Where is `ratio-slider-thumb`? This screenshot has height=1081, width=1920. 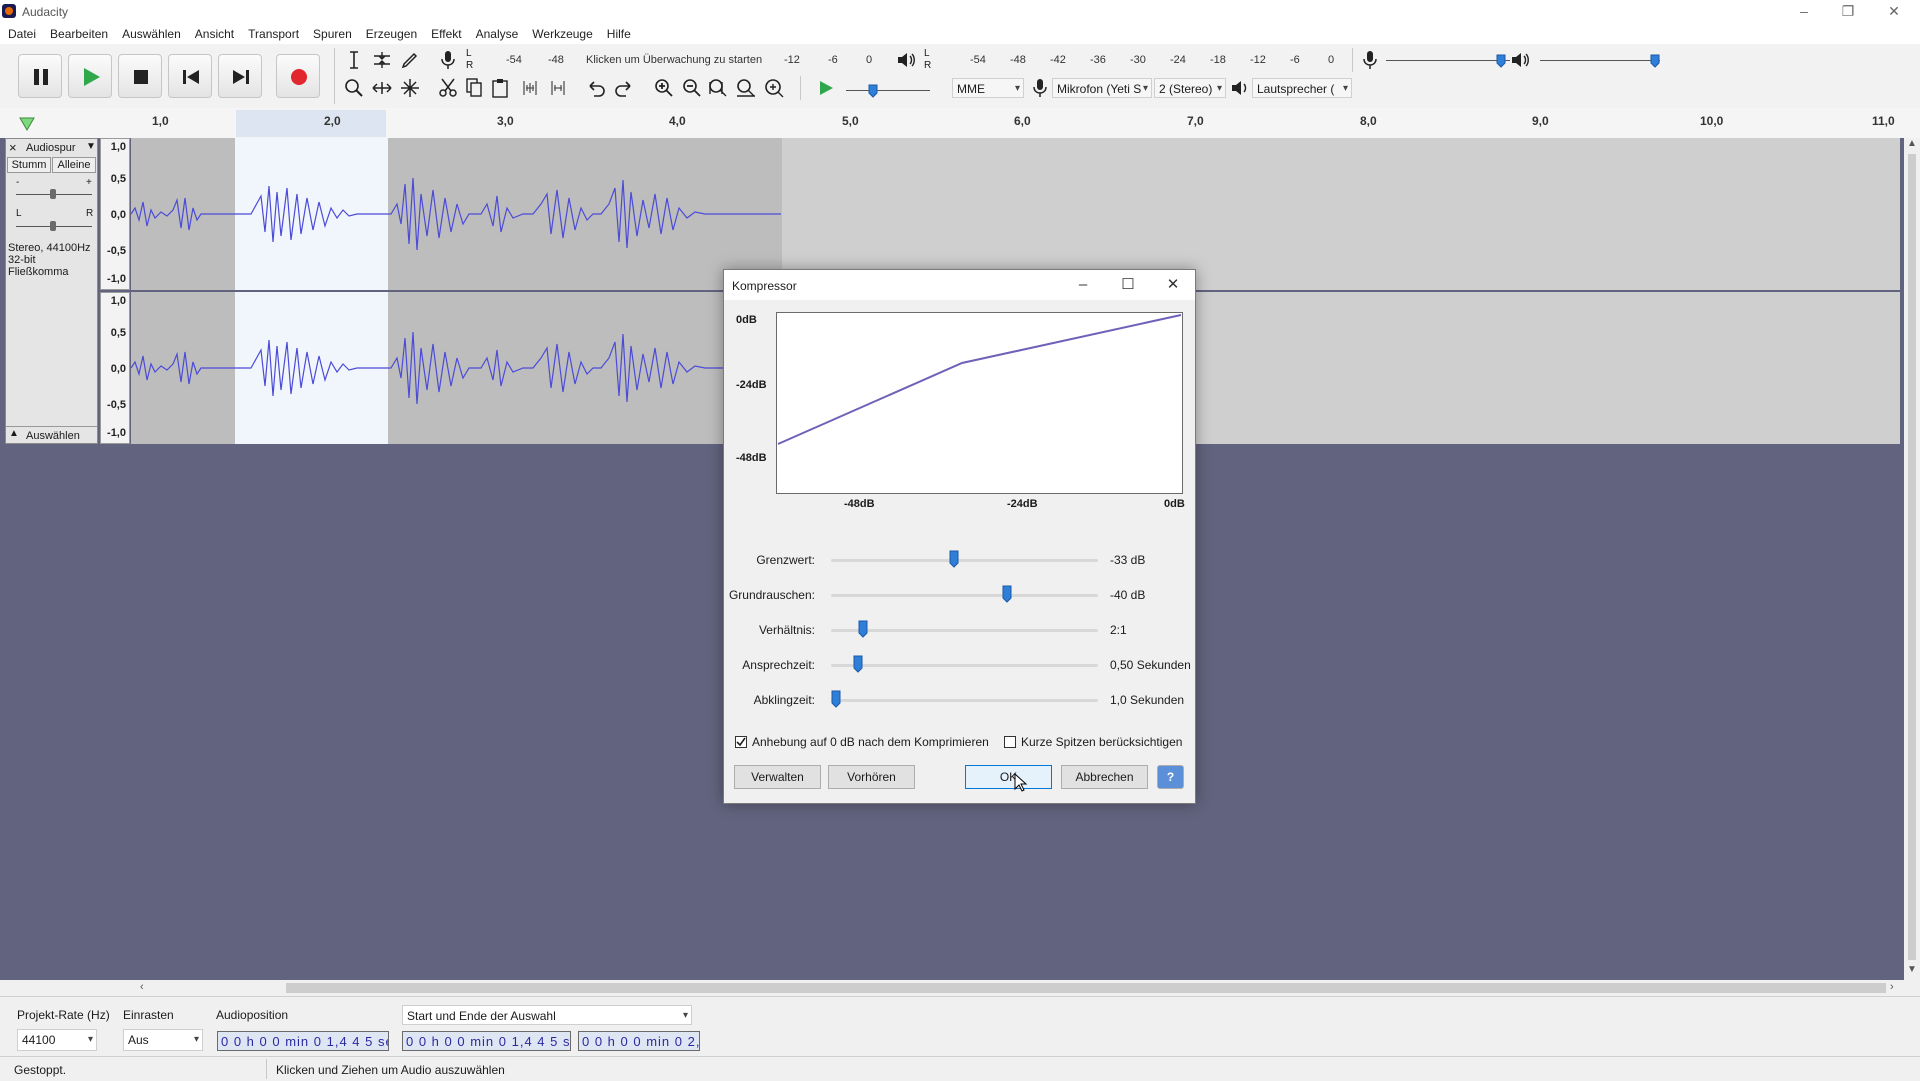
ratio-slider-thumb is located at coordinates (863, 629).